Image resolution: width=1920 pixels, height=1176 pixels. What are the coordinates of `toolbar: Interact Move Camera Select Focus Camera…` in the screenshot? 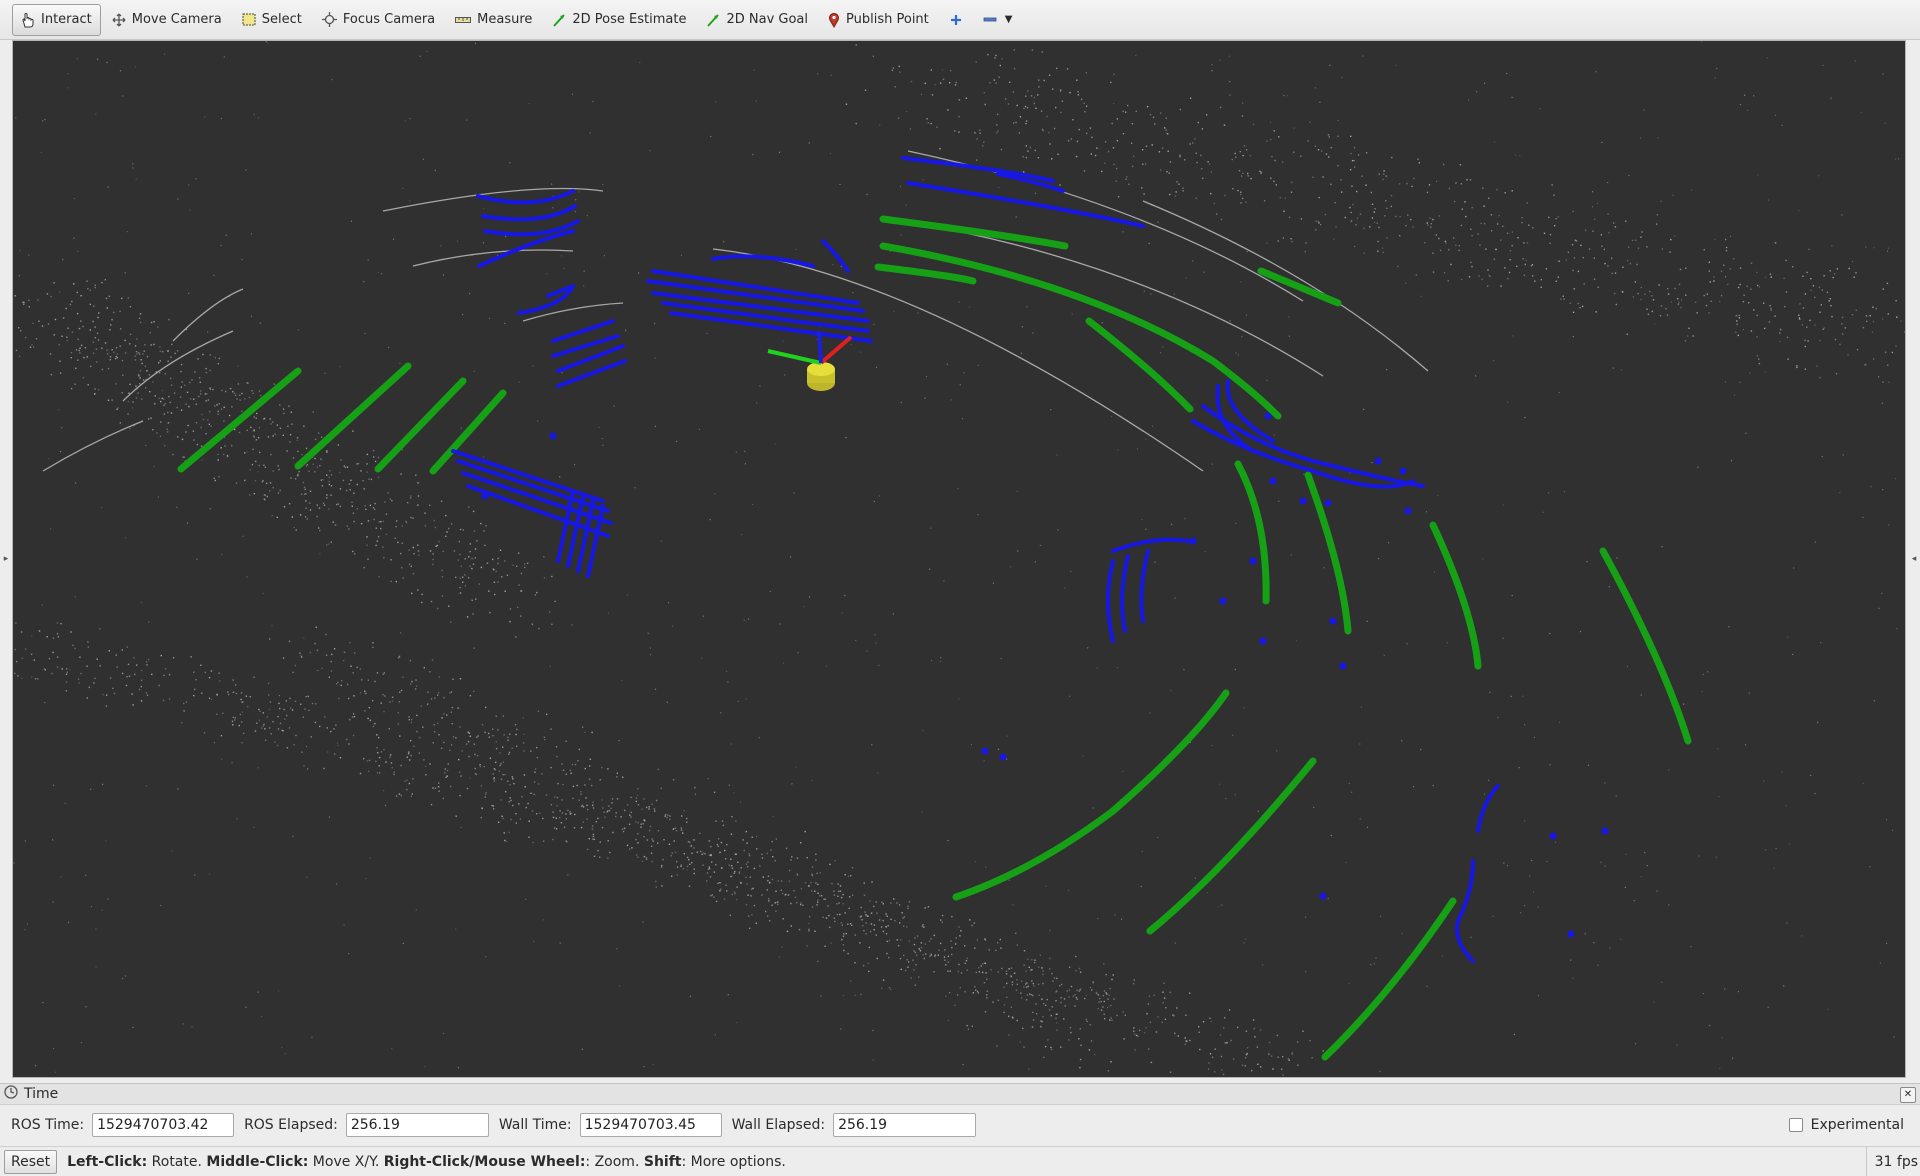 It's located at (960, 20).